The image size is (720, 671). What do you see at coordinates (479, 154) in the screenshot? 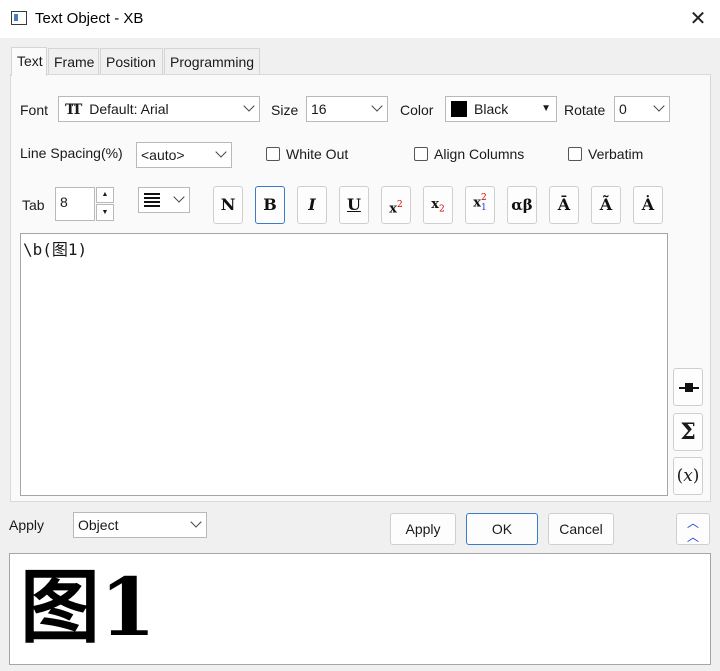
I see `align-columns-label: Align Columns` at bounding box center [479, 154].